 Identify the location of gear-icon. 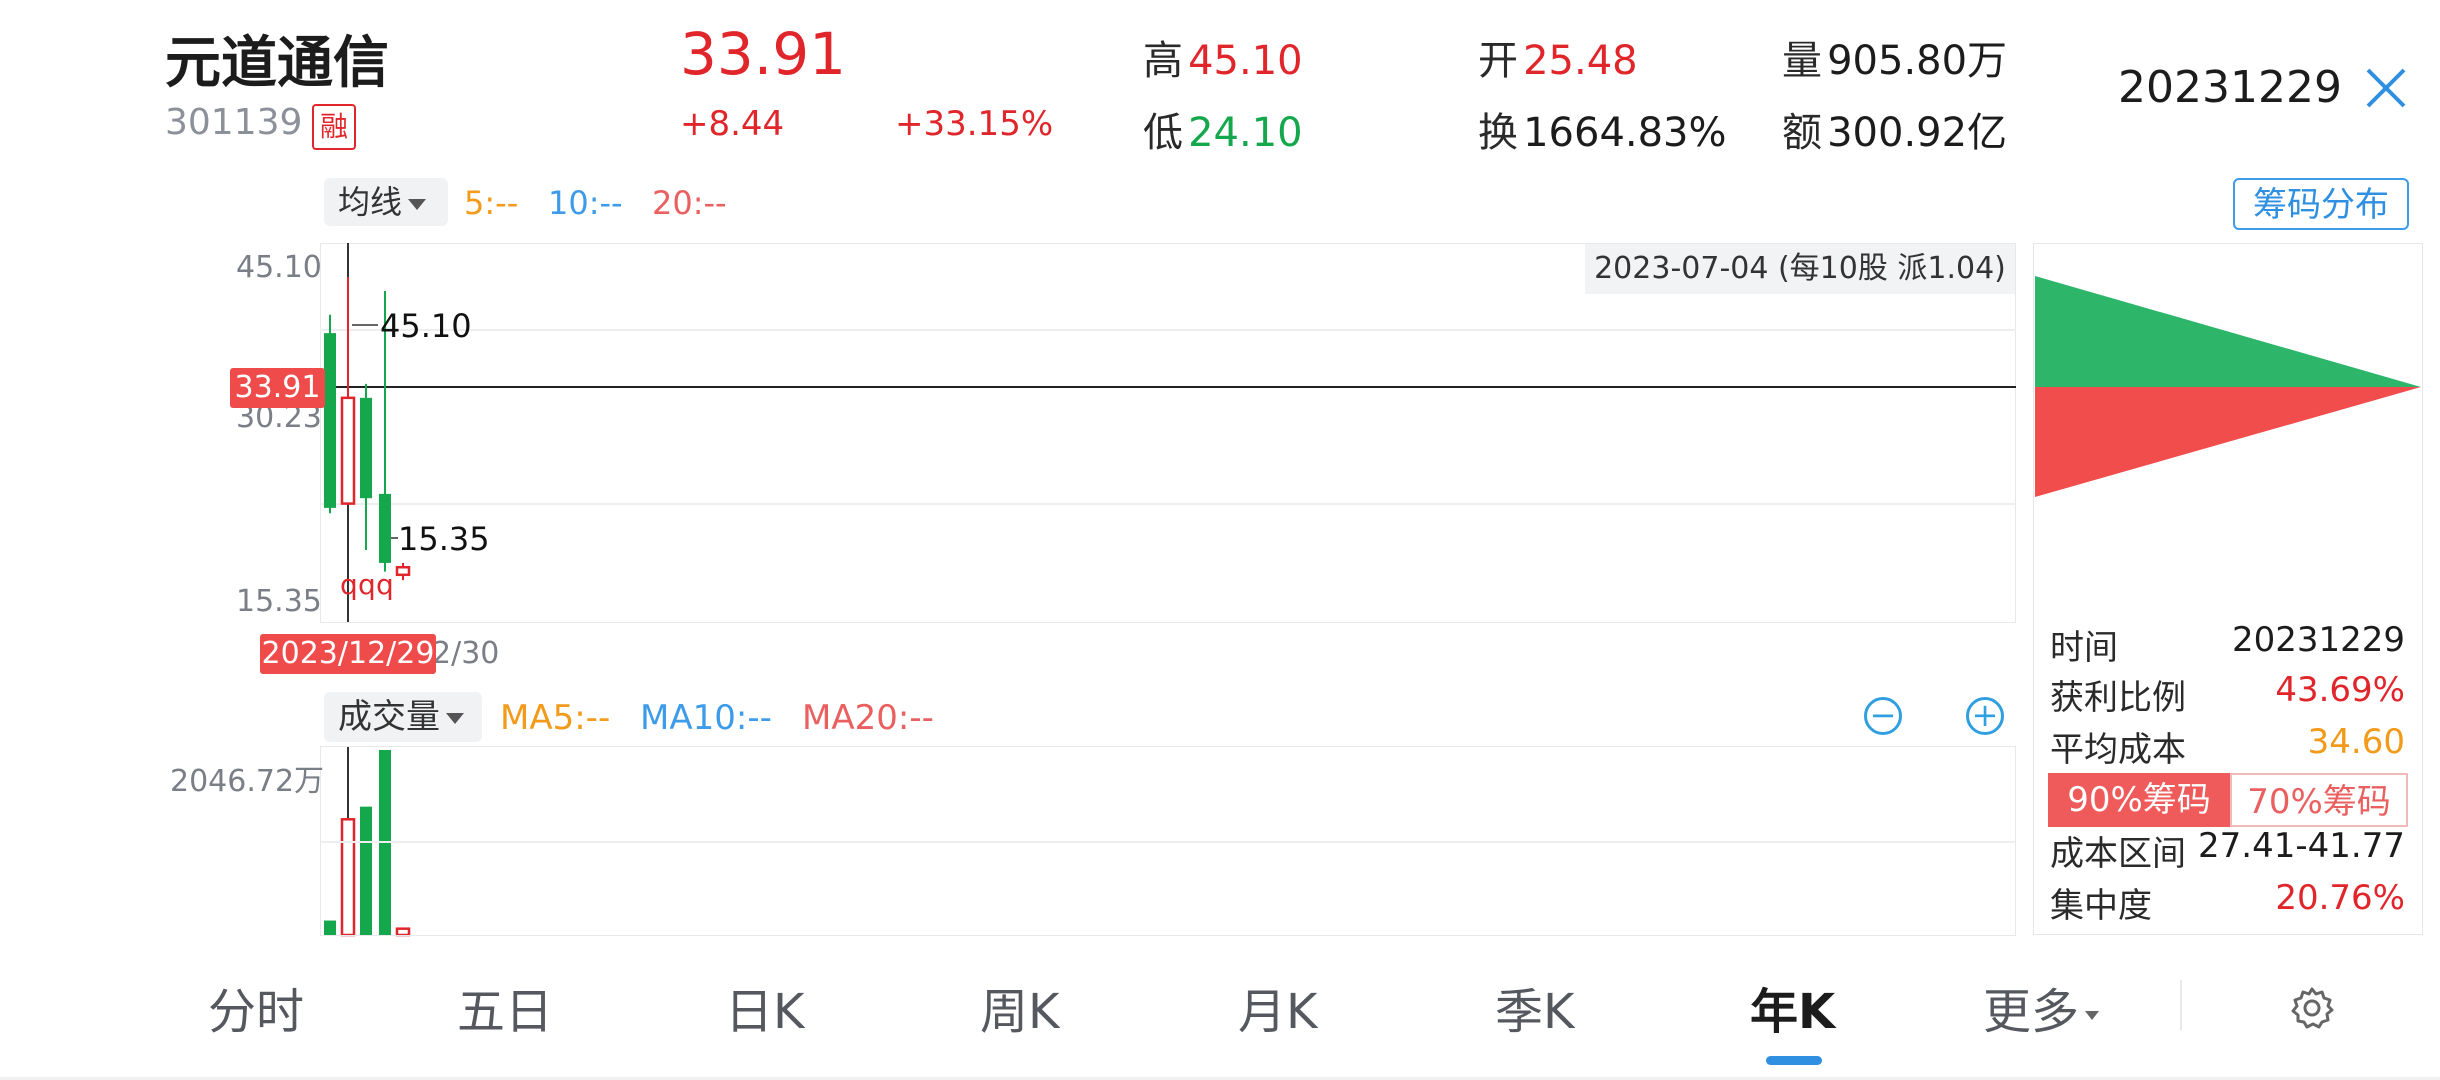
(2312, 1008).